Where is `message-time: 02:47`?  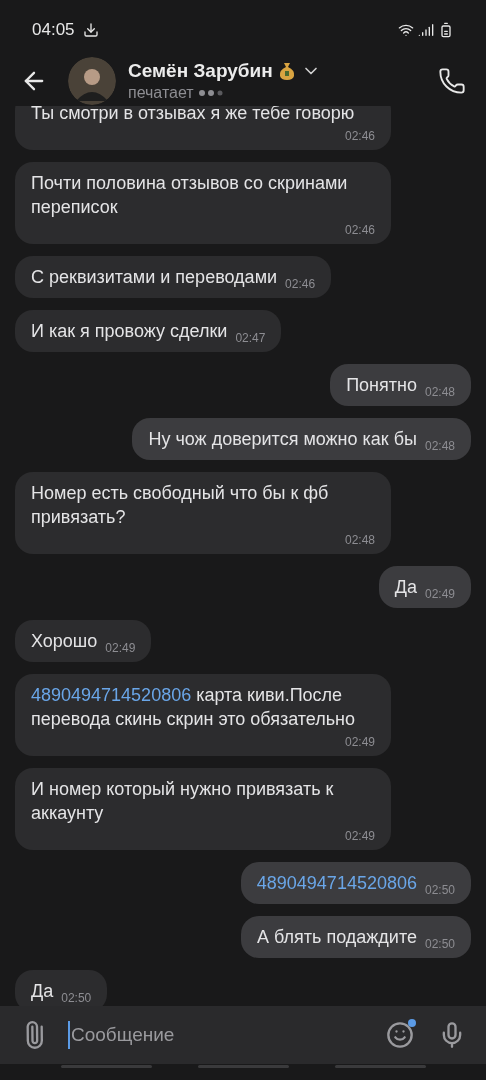
message-time: 02:47 is located at coordinates (250, 338).